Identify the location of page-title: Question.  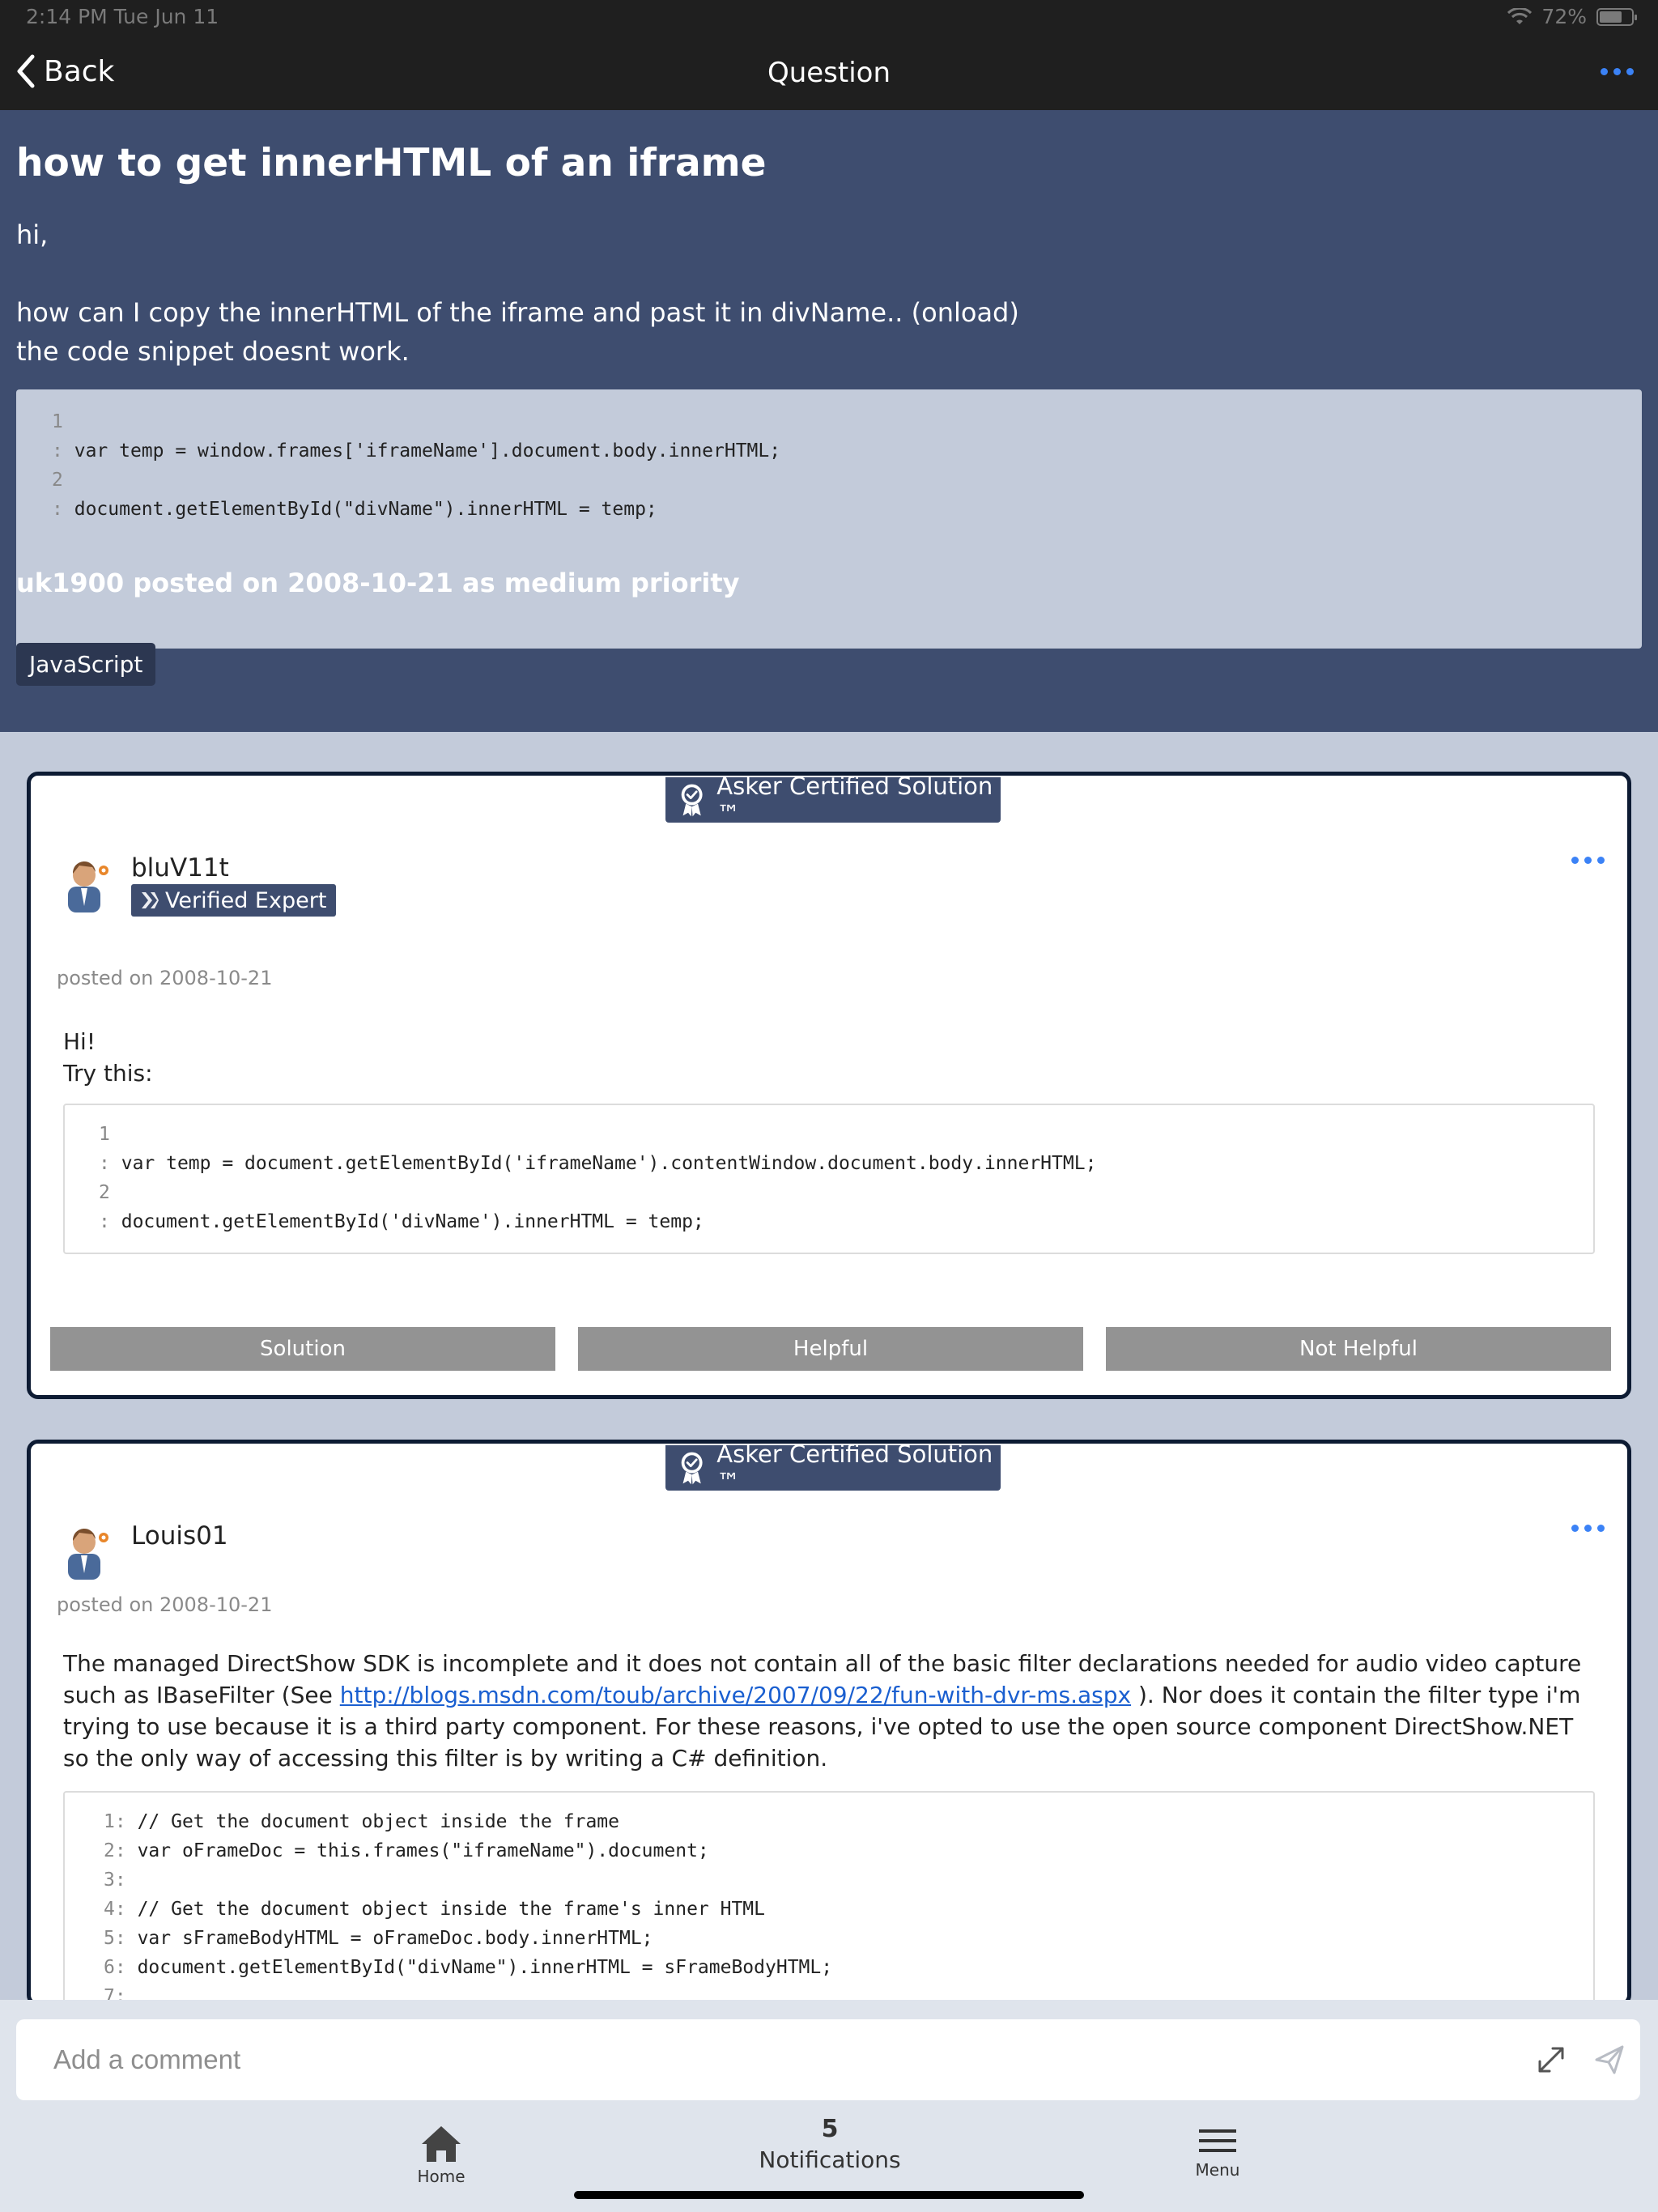
(829, 73).